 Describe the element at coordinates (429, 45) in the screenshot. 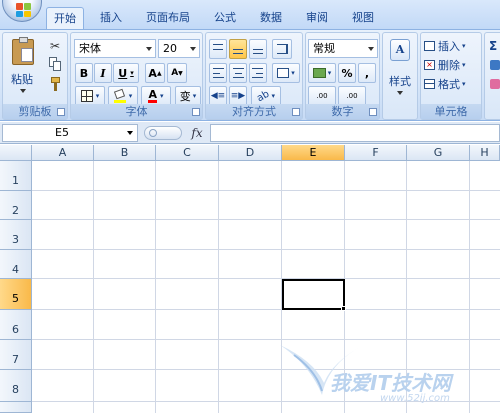

I see `insert-cells-icon` at that location.